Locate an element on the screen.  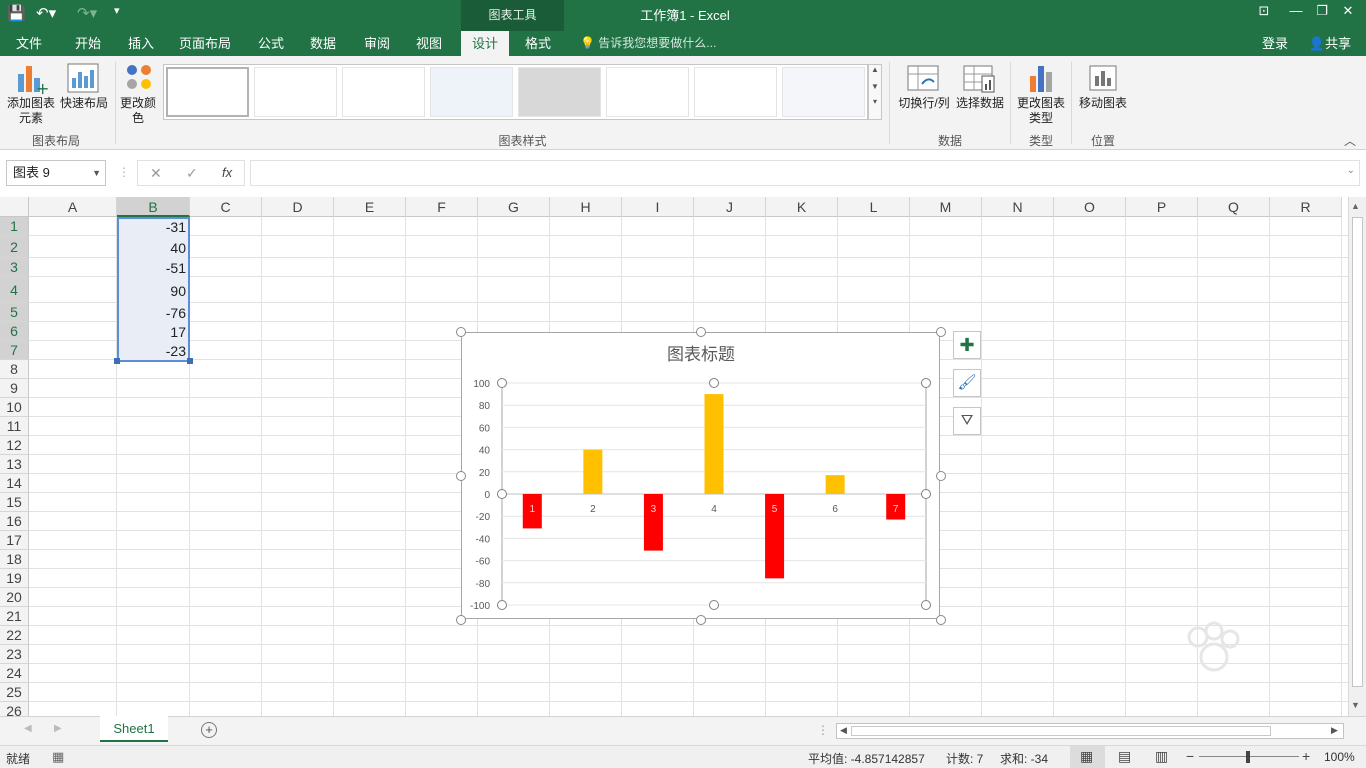
zoom-in-icon: + is located at coordinates (1306, 756).